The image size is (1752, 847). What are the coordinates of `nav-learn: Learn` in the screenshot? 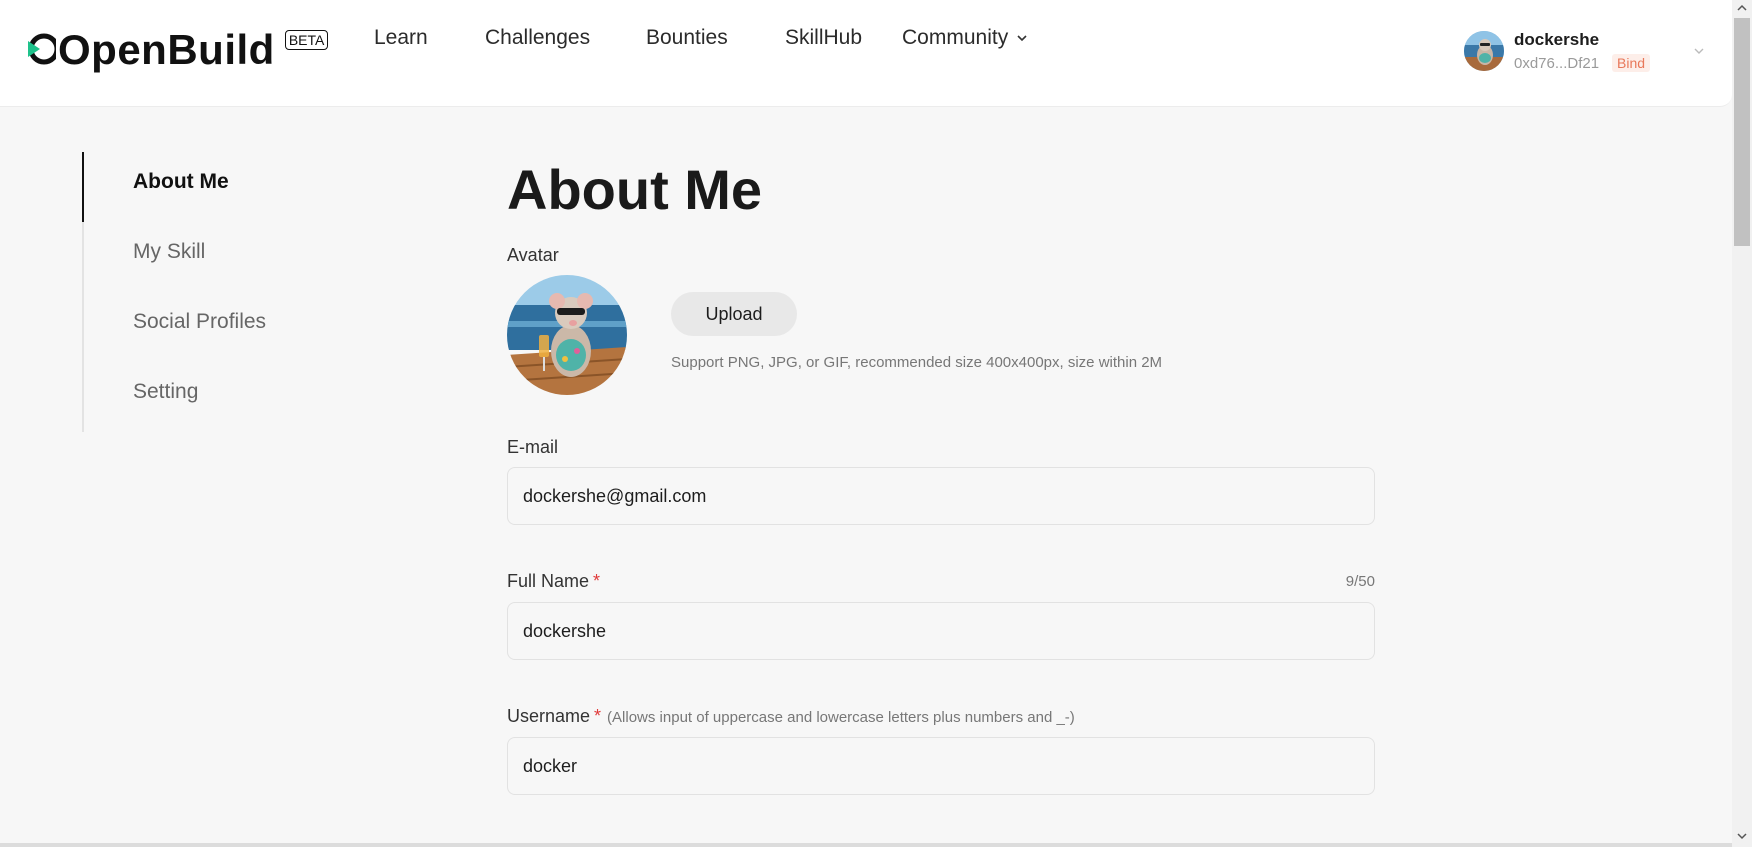 It's located at (401, 38).